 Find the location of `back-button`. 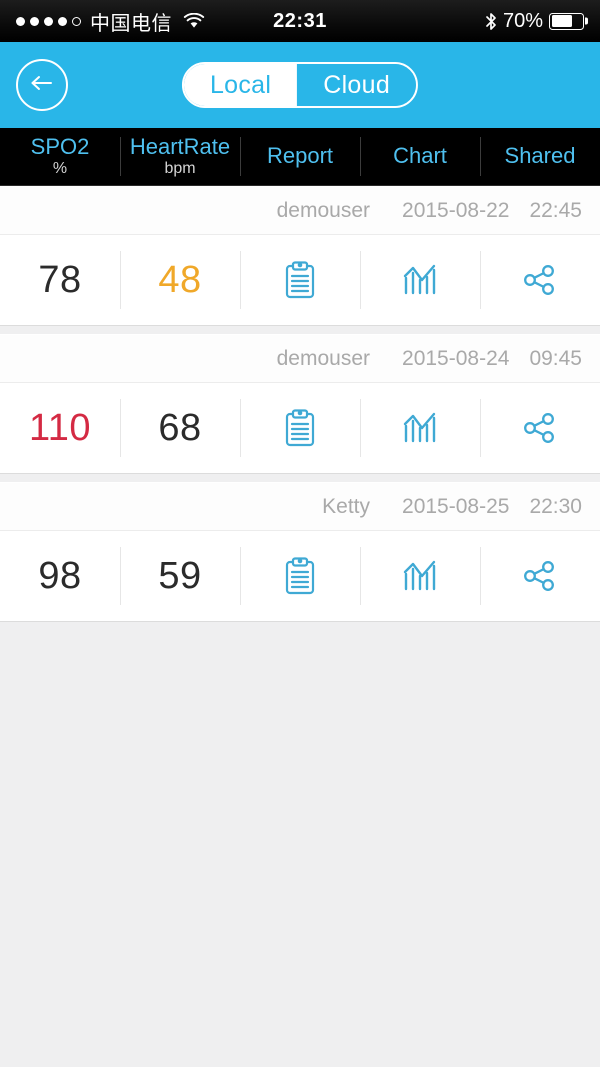

back-button is located at coordinates (42, 85).